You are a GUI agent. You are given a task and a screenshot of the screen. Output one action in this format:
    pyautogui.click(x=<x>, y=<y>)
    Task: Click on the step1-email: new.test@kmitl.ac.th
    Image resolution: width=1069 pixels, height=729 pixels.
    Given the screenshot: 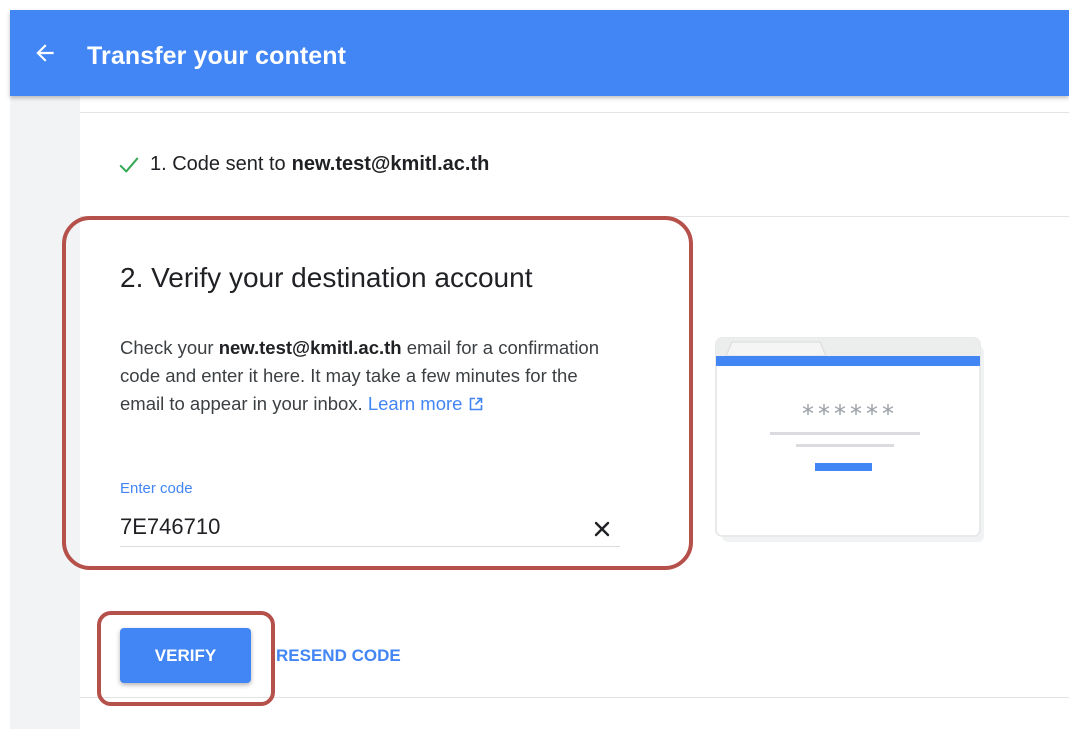 What is the action you would take?
    pyautogui.click(x=390, y=164)
    